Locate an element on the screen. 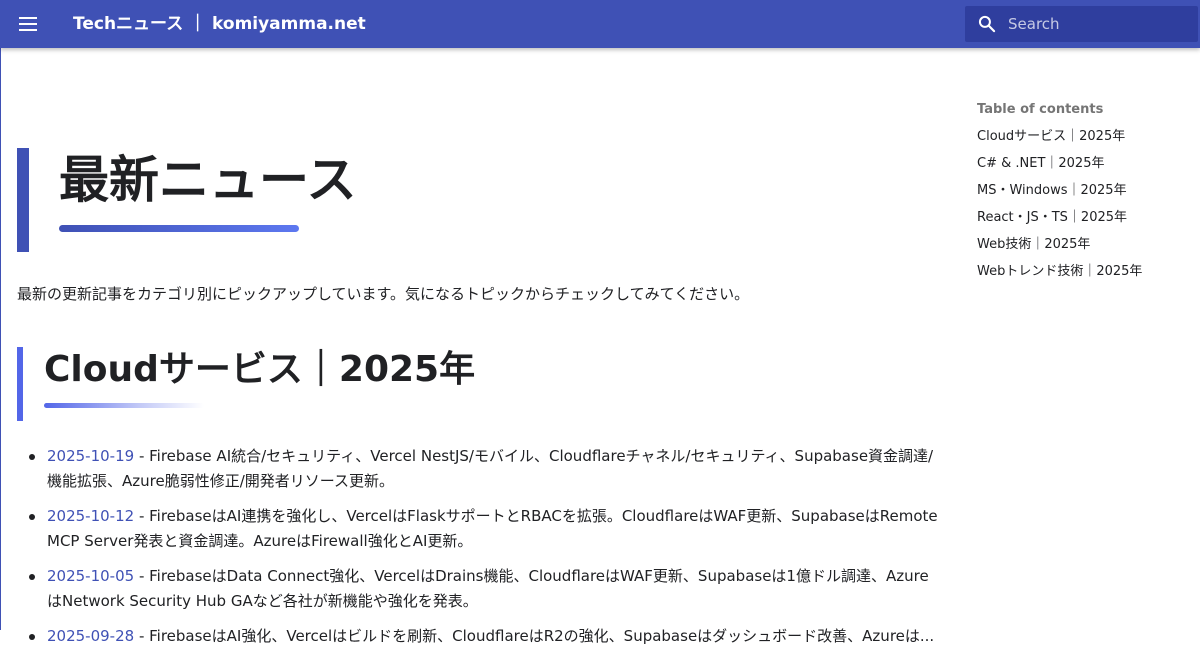 This screenshot has height=659, width=1200. section-heading-block: Cloudサービス｜2025年 is located at coordinates (472, 384).